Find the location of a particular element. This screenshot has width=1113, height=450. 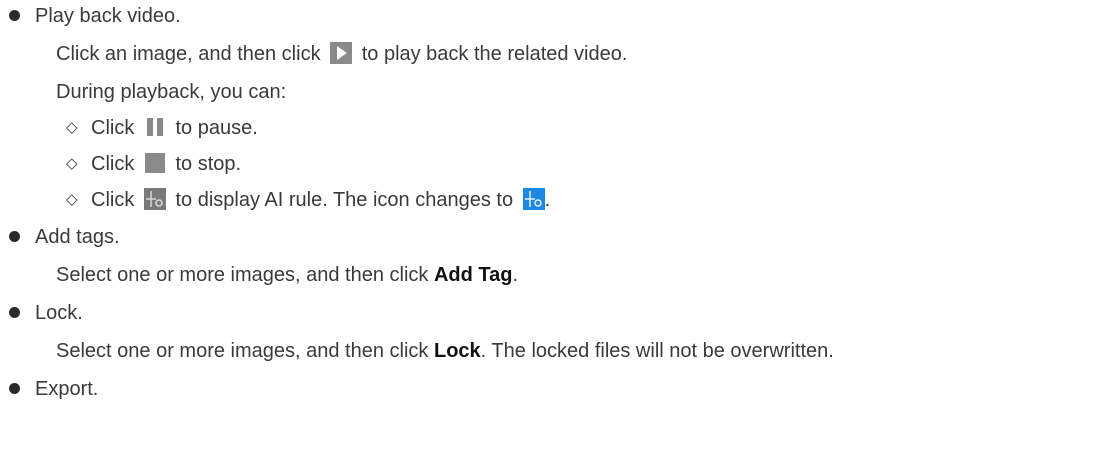

bullet-add-tags: Add tags. is located at coordinates (450, 237).